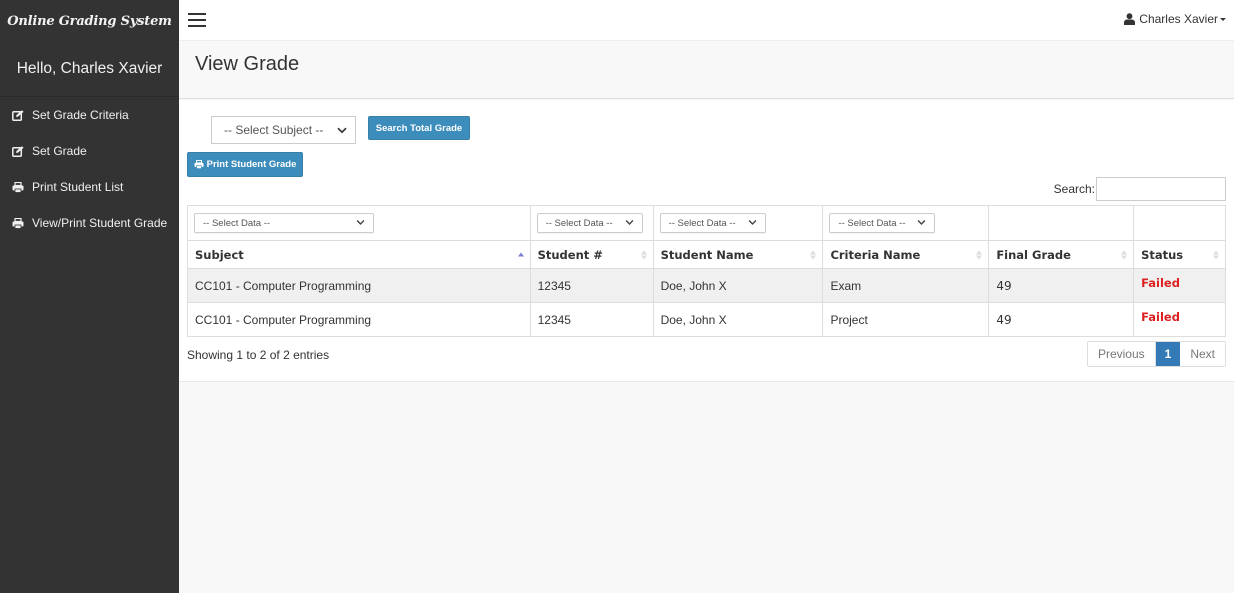 The width and height of the screenshot is (1234, 593). Describe the element at coordinates (274, 130) in the screenshot. I see `subject-select-value: -- Select Subject --` at that location.